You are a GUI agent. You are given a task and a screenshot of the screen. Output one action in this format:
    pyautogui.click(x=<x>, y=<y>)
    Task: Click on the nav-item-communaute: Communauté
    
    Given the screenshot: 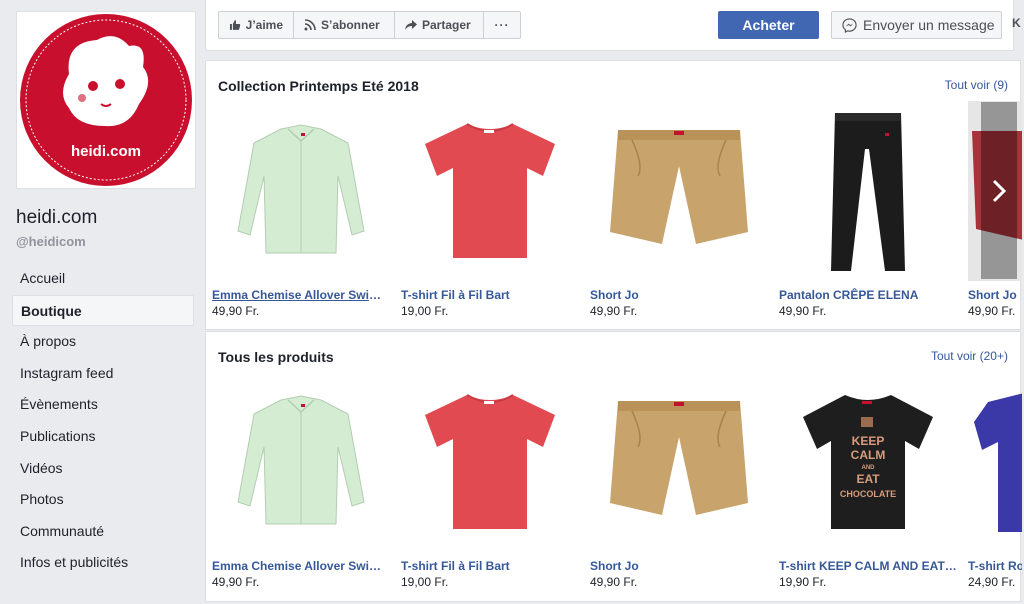 What is the action you would take?
    pyautogui.click(x=103, y=532)
    